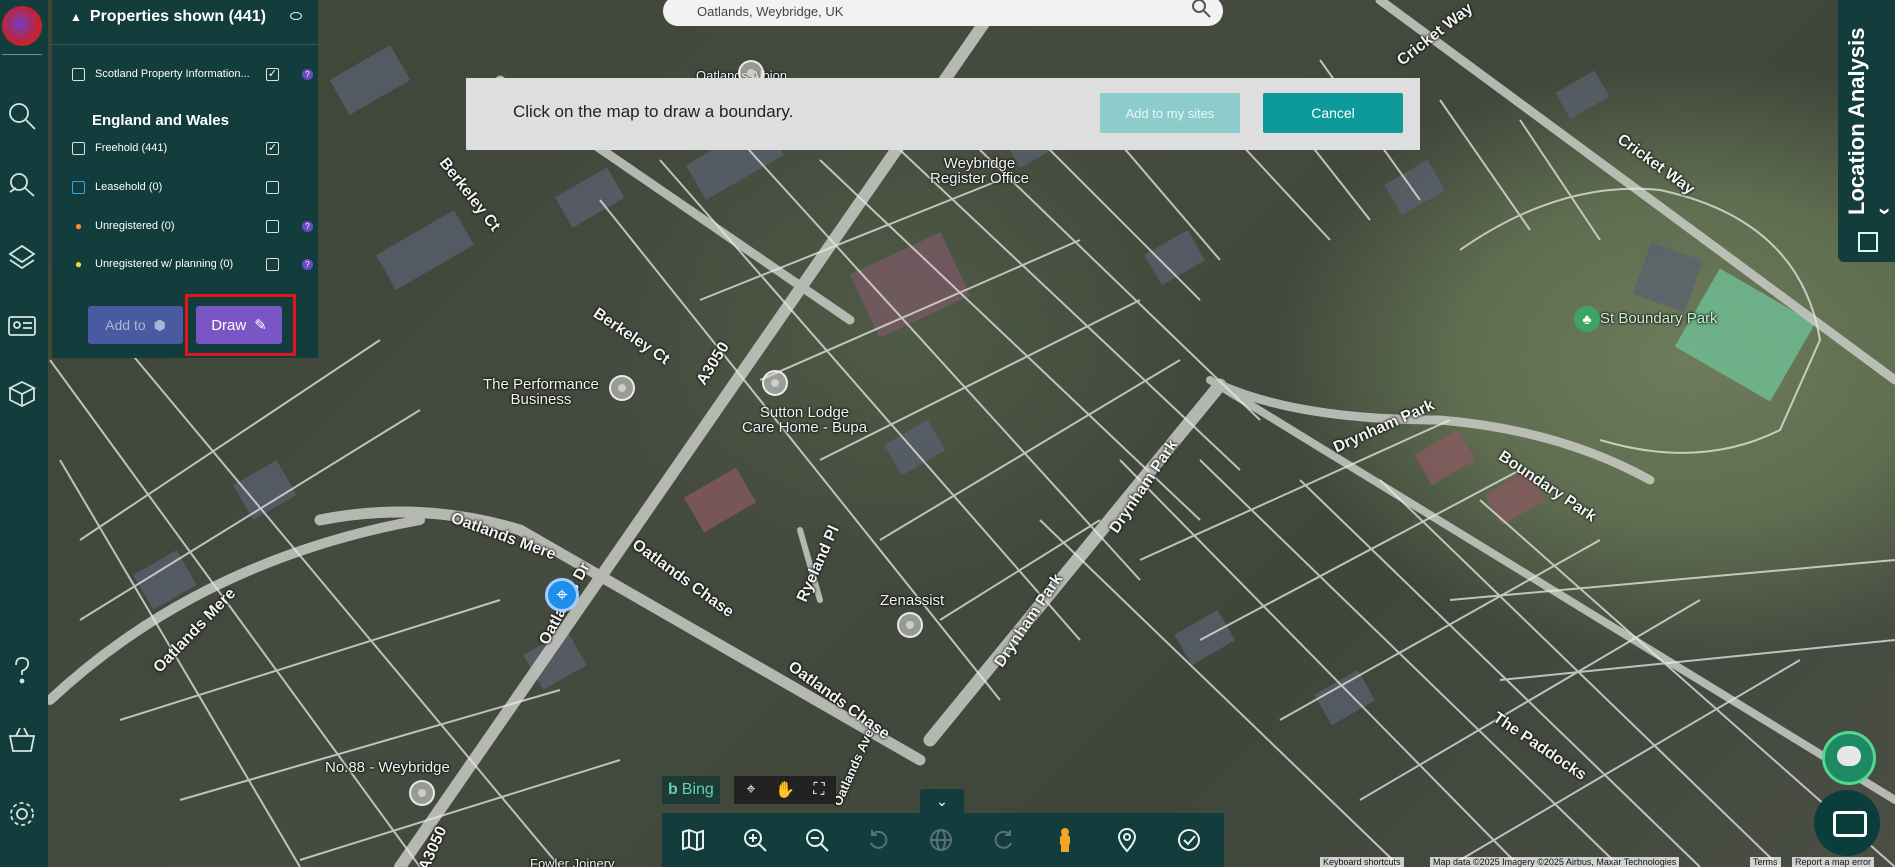 The image size is (1895, 867). Describe the element at coordinates (1849, 758) in the screenshot. I see `assistant-bot-icon` at that location.